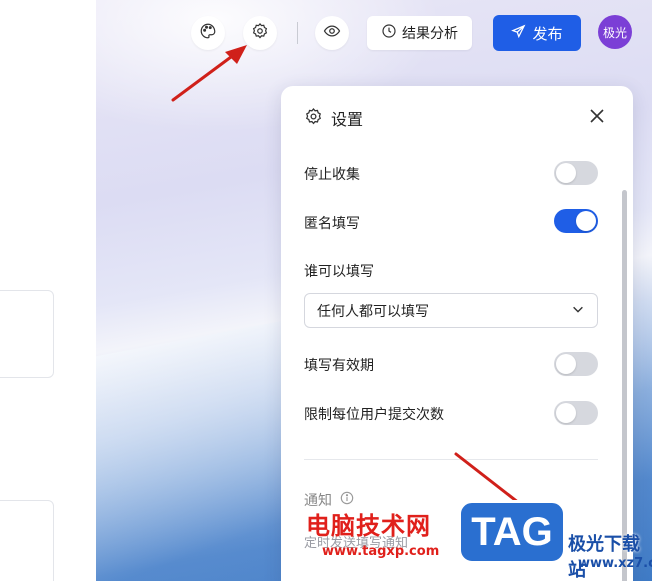 Image resolution: width=652 pixels, height=581 pixels. I want to click on watermark-logo: TAG, so click(512, 532).